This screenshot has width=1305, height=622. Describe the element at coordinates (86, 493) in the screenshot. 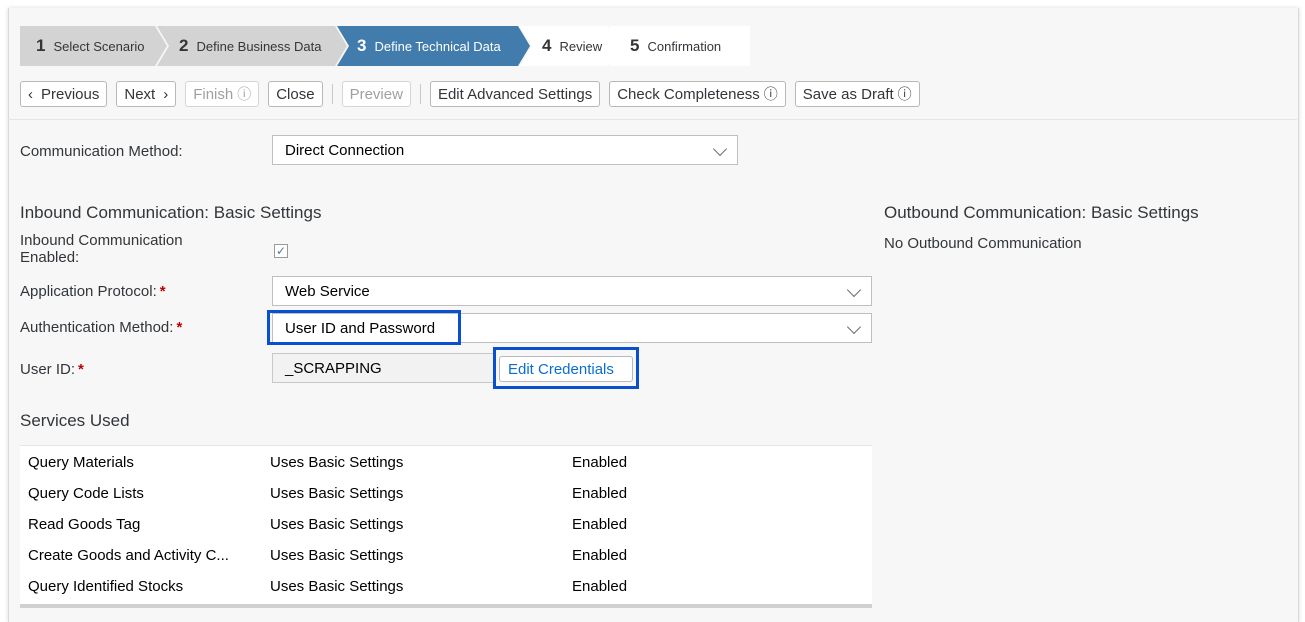

I see `service-name: Query Code Lists` at that location.